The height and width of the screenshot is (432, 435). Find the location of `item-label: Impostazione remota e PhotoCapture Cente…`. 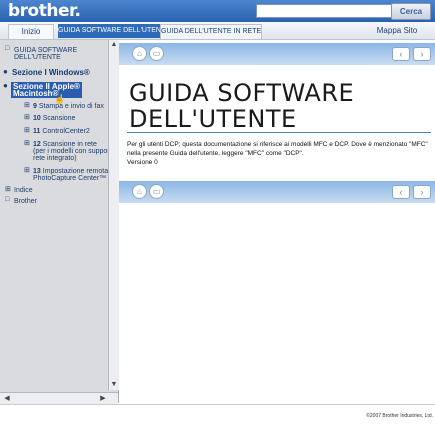

item-label: Impostazione remota e PhotoCapture Cente… is located at coordinates (73, 175).